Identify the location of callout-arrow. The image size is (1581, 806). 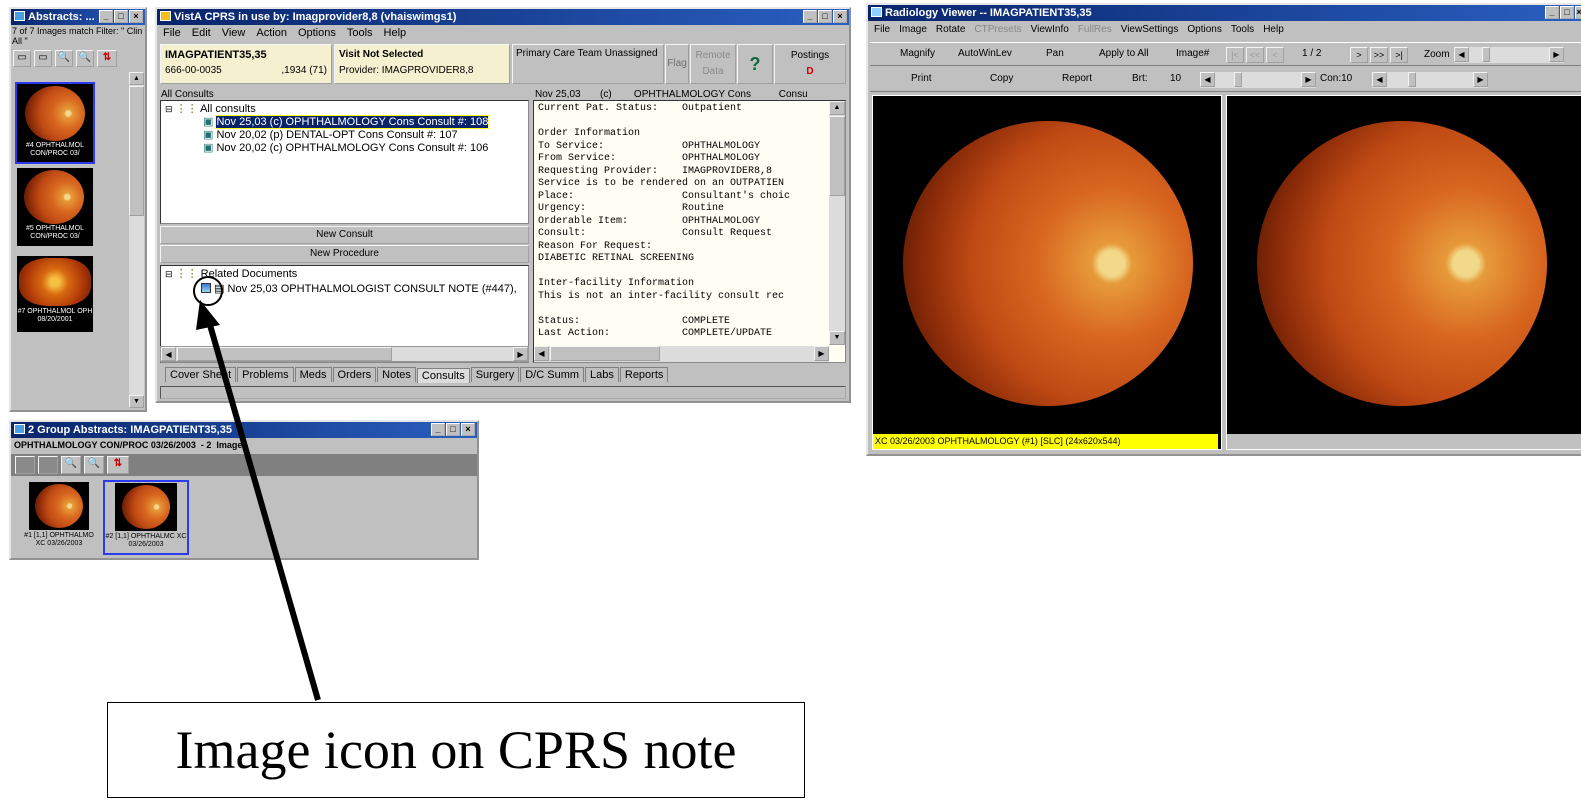
(257, 488).